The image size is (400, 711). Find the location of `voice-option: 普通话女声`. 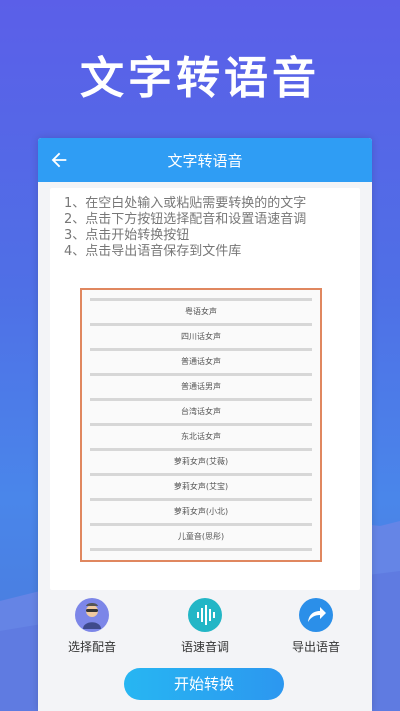

voice-option: 普通话女声 is located at coordinates (201, 359).